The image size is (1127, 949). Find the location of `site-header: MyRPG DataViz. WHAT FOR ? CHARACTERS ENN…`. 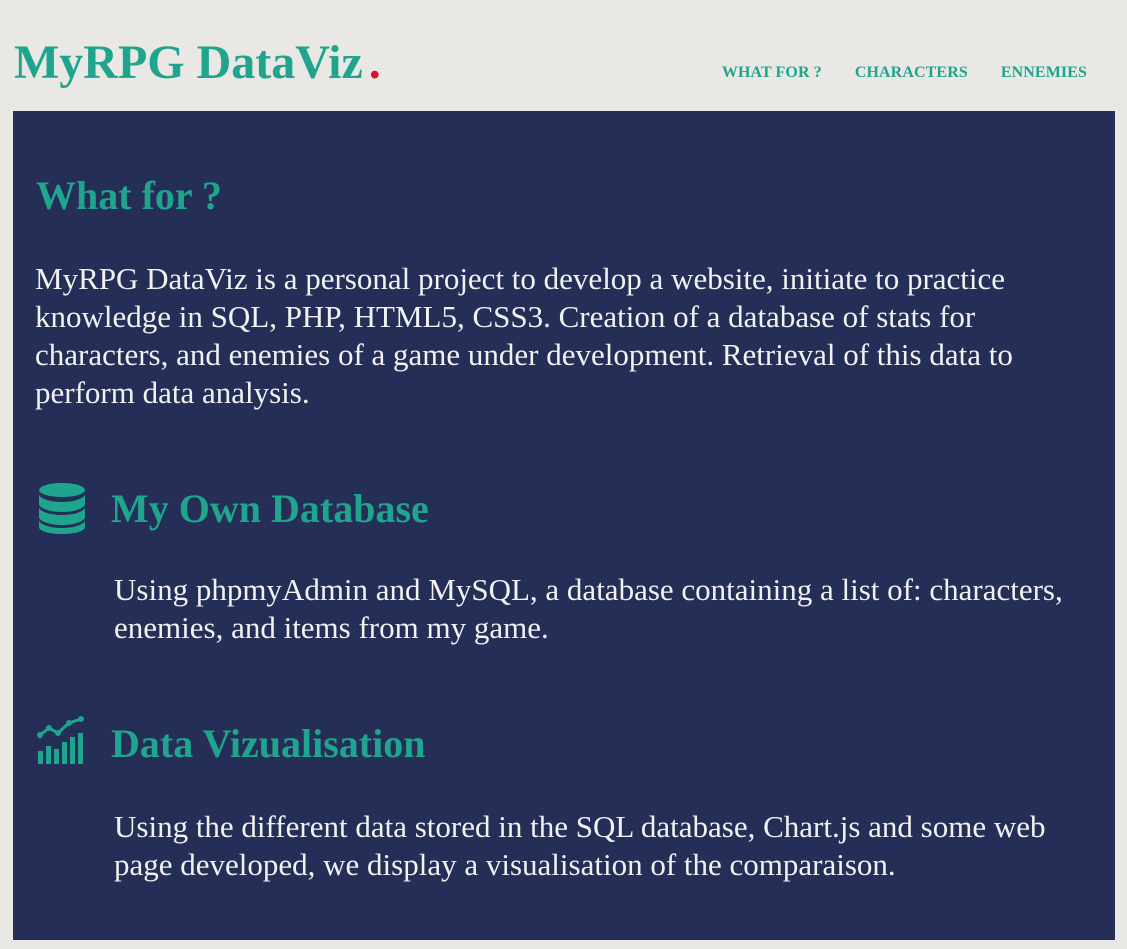

site-header: MyRPG DataViz. WHAT FOR ? CHARACTERS ENN… is located at coordinates (563, 55).